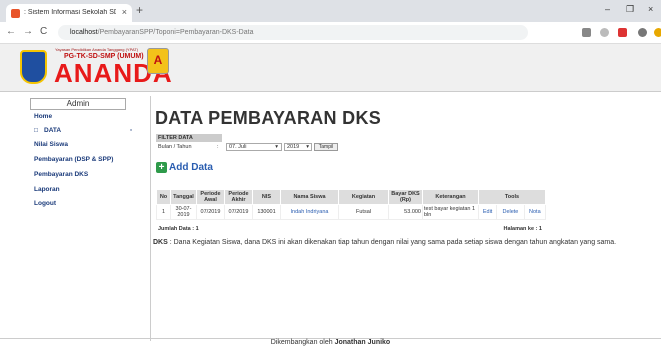 The width and height of the screenshot is (661, 347). What do you see at coordinates (351, 229) in the screenshot?
I see `table-footer: Jumlah Data : 1 Halaman ke : 1` at bounding box center [351, 229].